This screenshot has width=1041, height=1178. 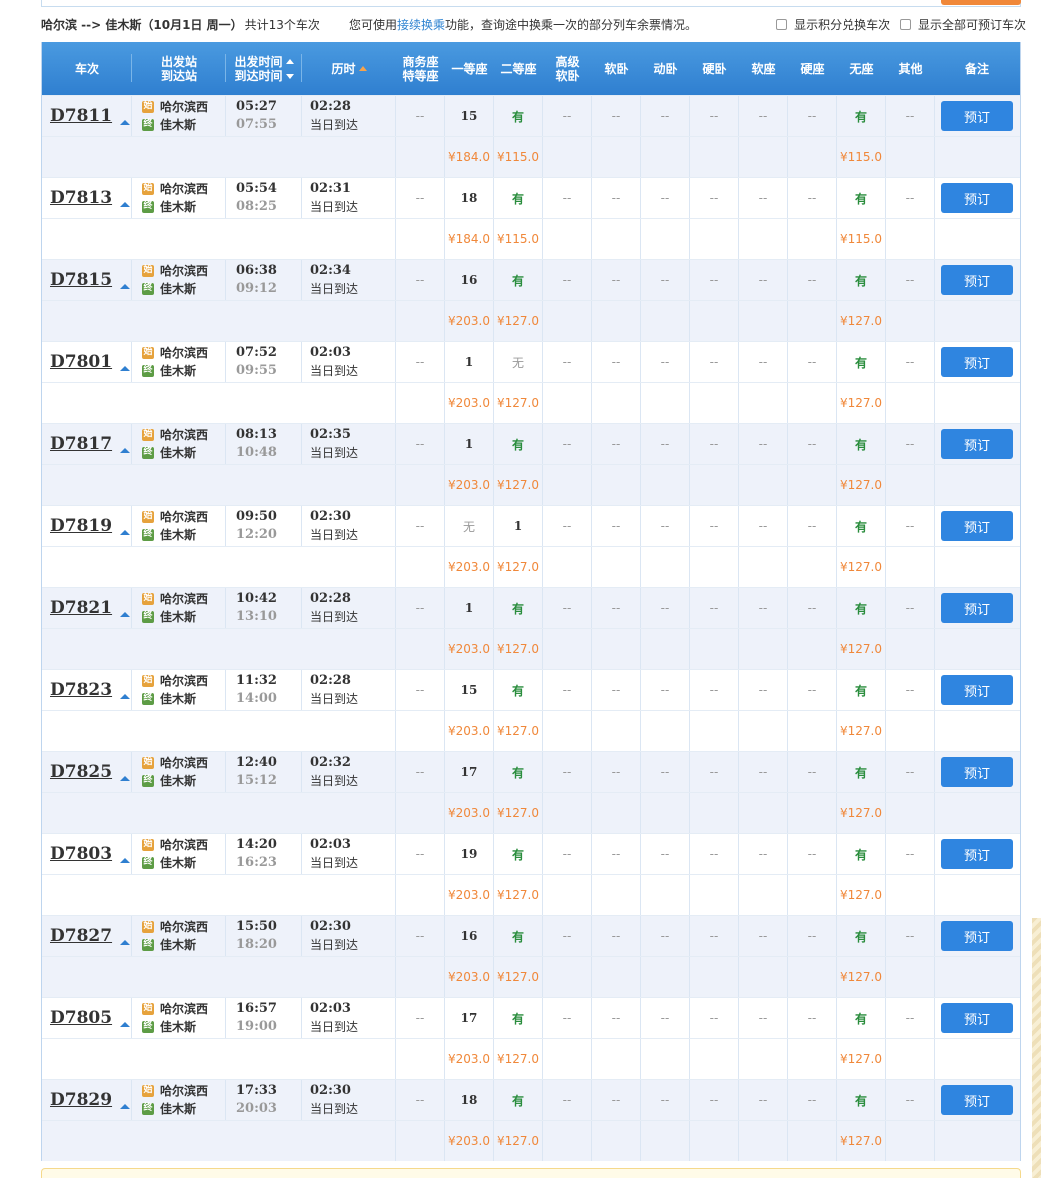 I want to click on col-duration: 历时, so click(x=349, y=68).